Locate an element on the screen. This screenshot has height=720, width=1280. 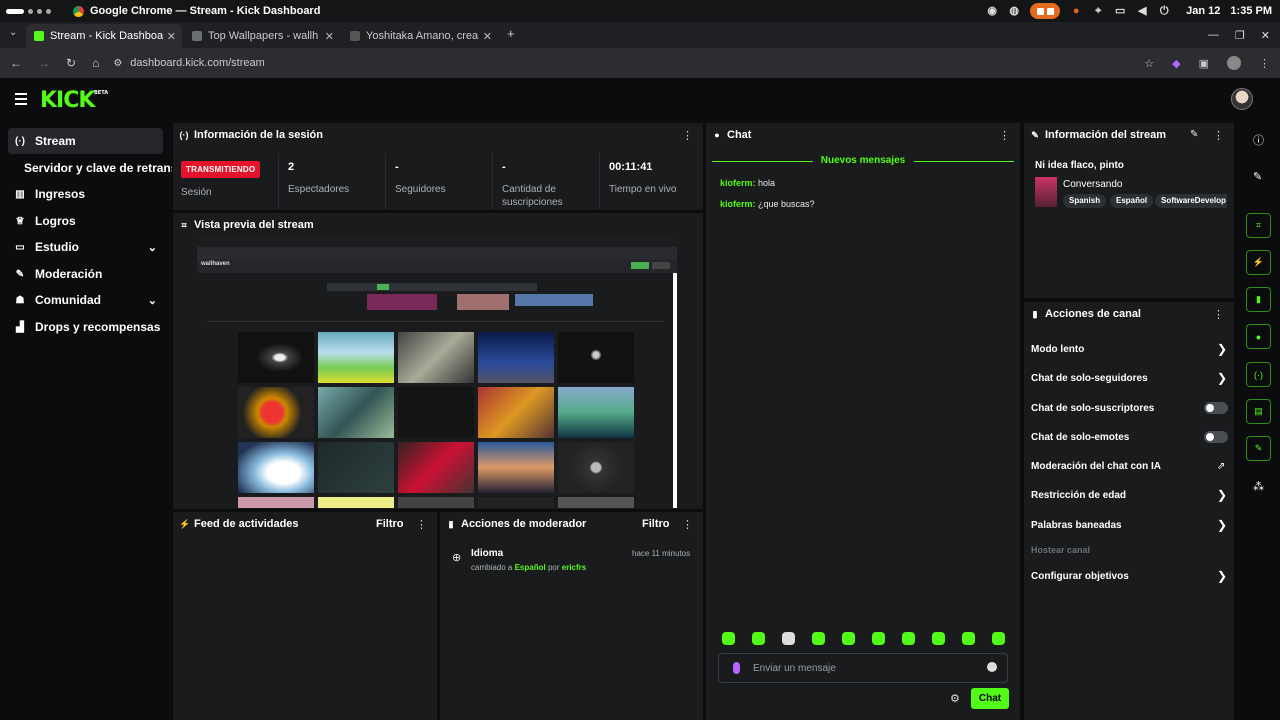
profile-avatar-icon is located at coordinates (1234, 63).